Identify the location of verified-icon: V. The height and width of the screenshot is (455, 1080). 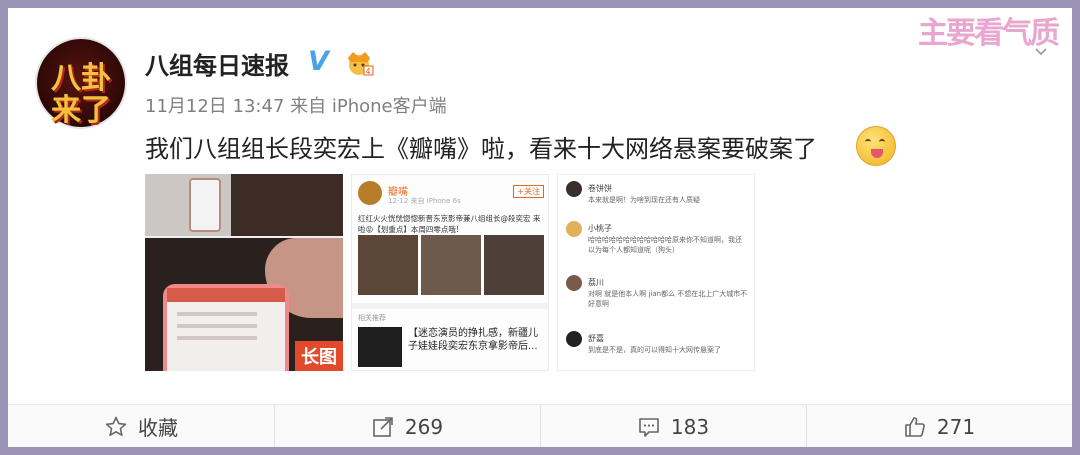
(318, 61).